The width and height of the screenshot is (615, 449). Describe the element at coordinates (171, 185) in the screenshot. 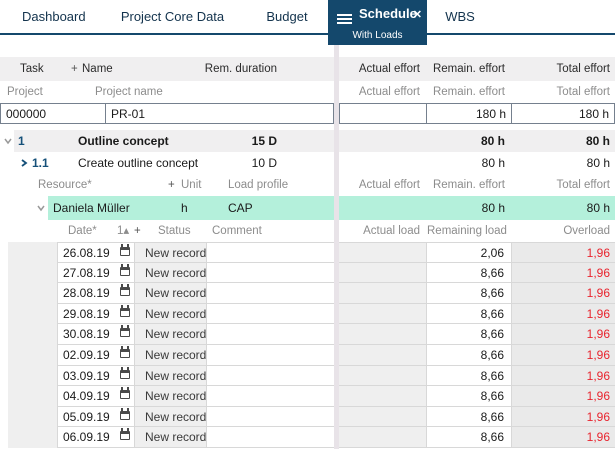

I see `add-resource-column-button: +` at that location.